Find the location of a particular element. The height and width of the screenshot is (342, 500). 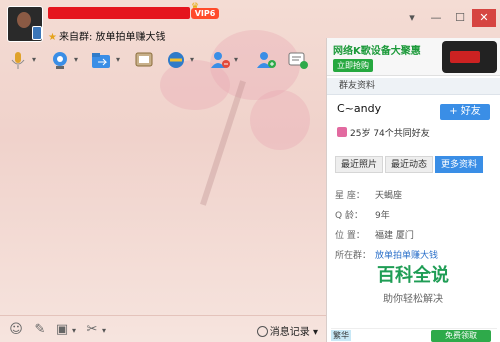

female-icon is located at coordinates (342, 132).